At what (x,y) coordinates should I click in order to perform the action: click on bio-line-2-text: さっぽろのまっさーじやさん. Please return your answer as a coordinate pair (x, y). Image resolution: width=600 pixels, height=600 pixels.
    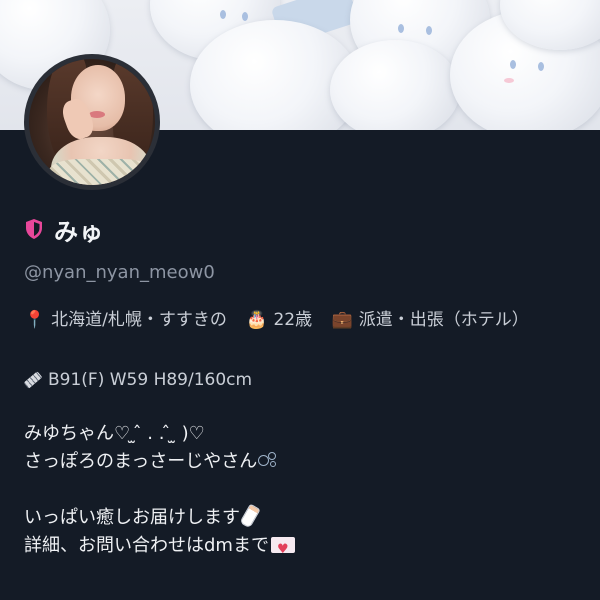
    Looking at the image, I should click on (141, 461).